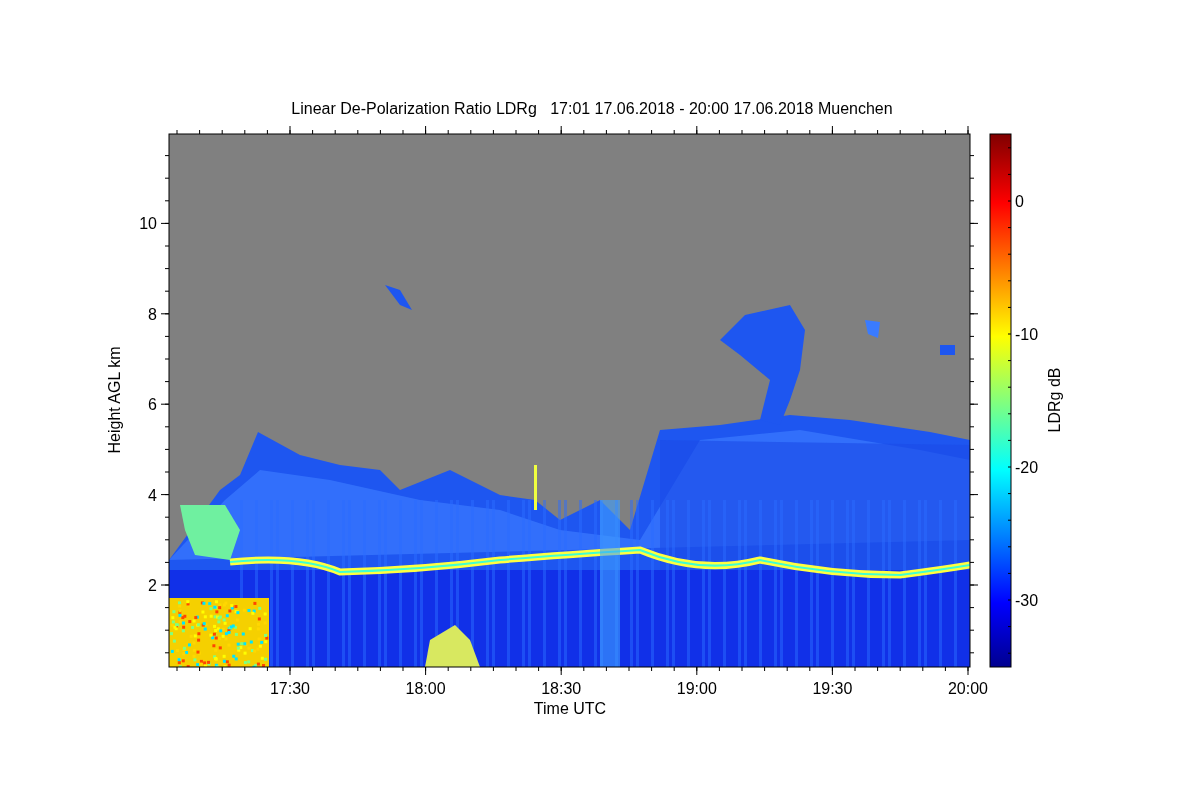 The width and height of the screenshot is (1200, 800). I want to click on colorbar-tick-label: 0, so click(1019, 201).